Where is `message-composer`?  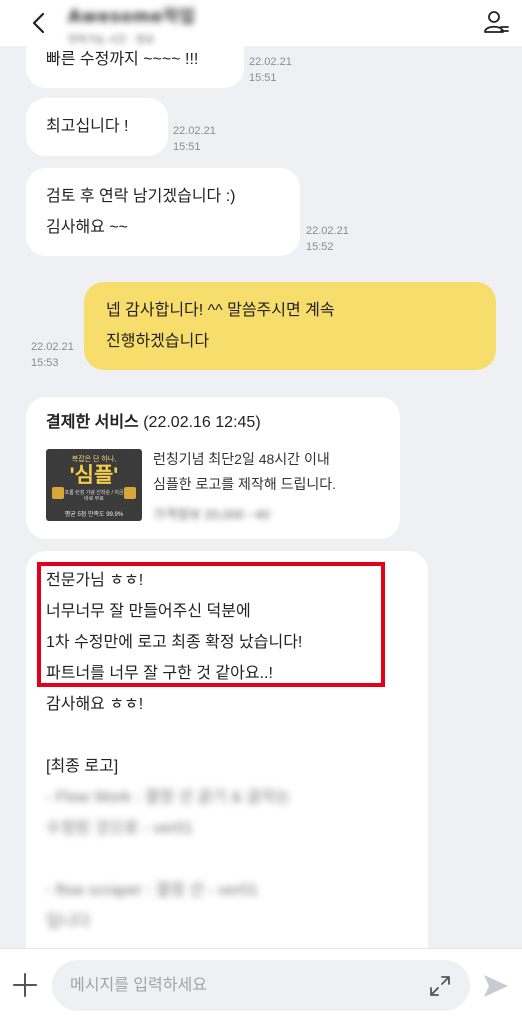
message-composer is located at coordinates (261, 986).